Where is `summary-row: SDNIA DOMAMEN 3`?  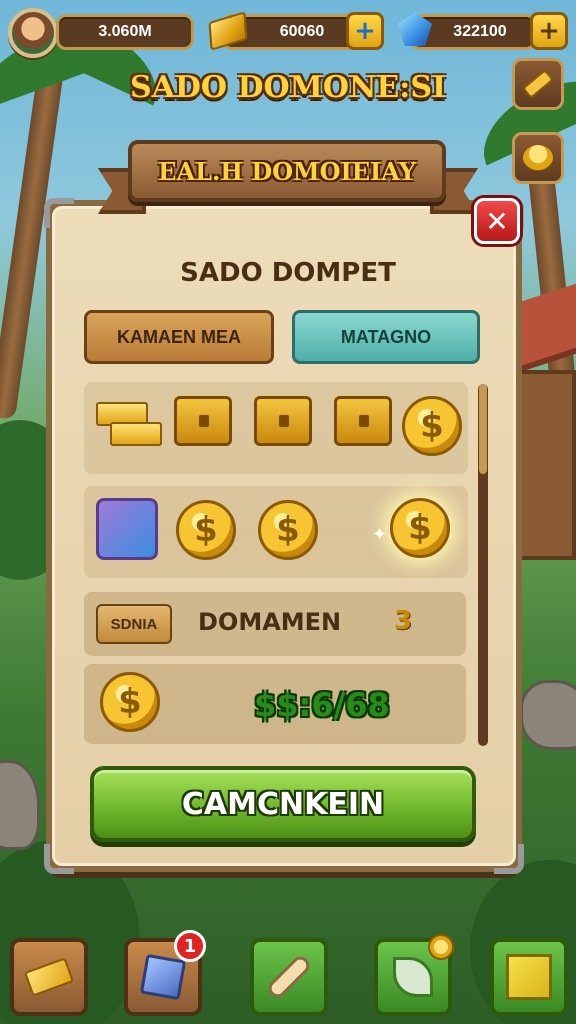
summary-row: SDNIA DOMAMEN 3 is located at coordinates (275, 624).